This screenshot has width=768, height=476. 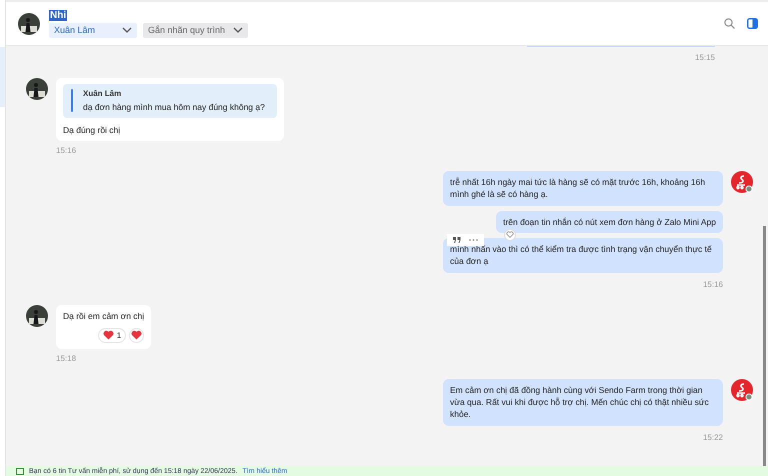 What do you see at coordinates (93, 30) in the screenshot?
I see `assignee-dropdown: Xuân Lâm` at bounding box center [93, 30].